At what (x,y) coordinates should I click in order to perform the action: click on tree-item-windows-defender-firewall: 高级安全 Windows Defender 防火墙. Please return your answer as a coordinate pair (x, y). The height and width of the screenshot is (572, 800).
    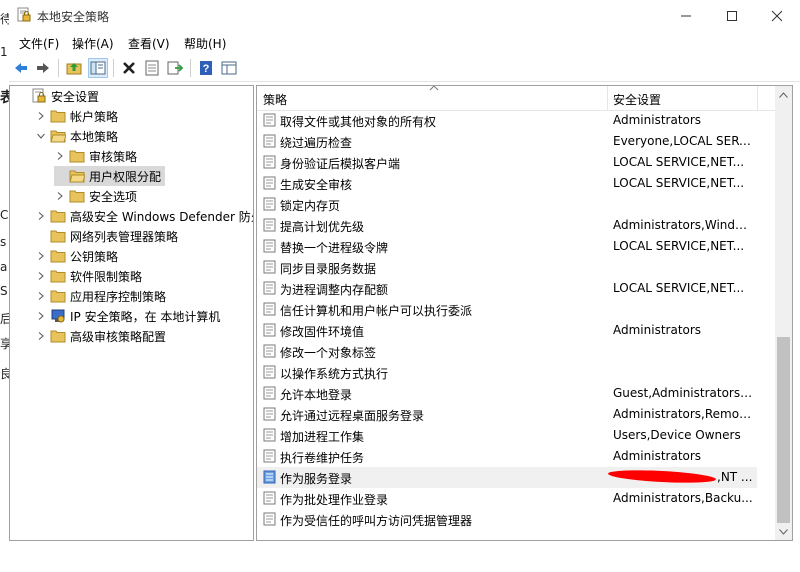
    Looking at the image, I should click on (144, 216).